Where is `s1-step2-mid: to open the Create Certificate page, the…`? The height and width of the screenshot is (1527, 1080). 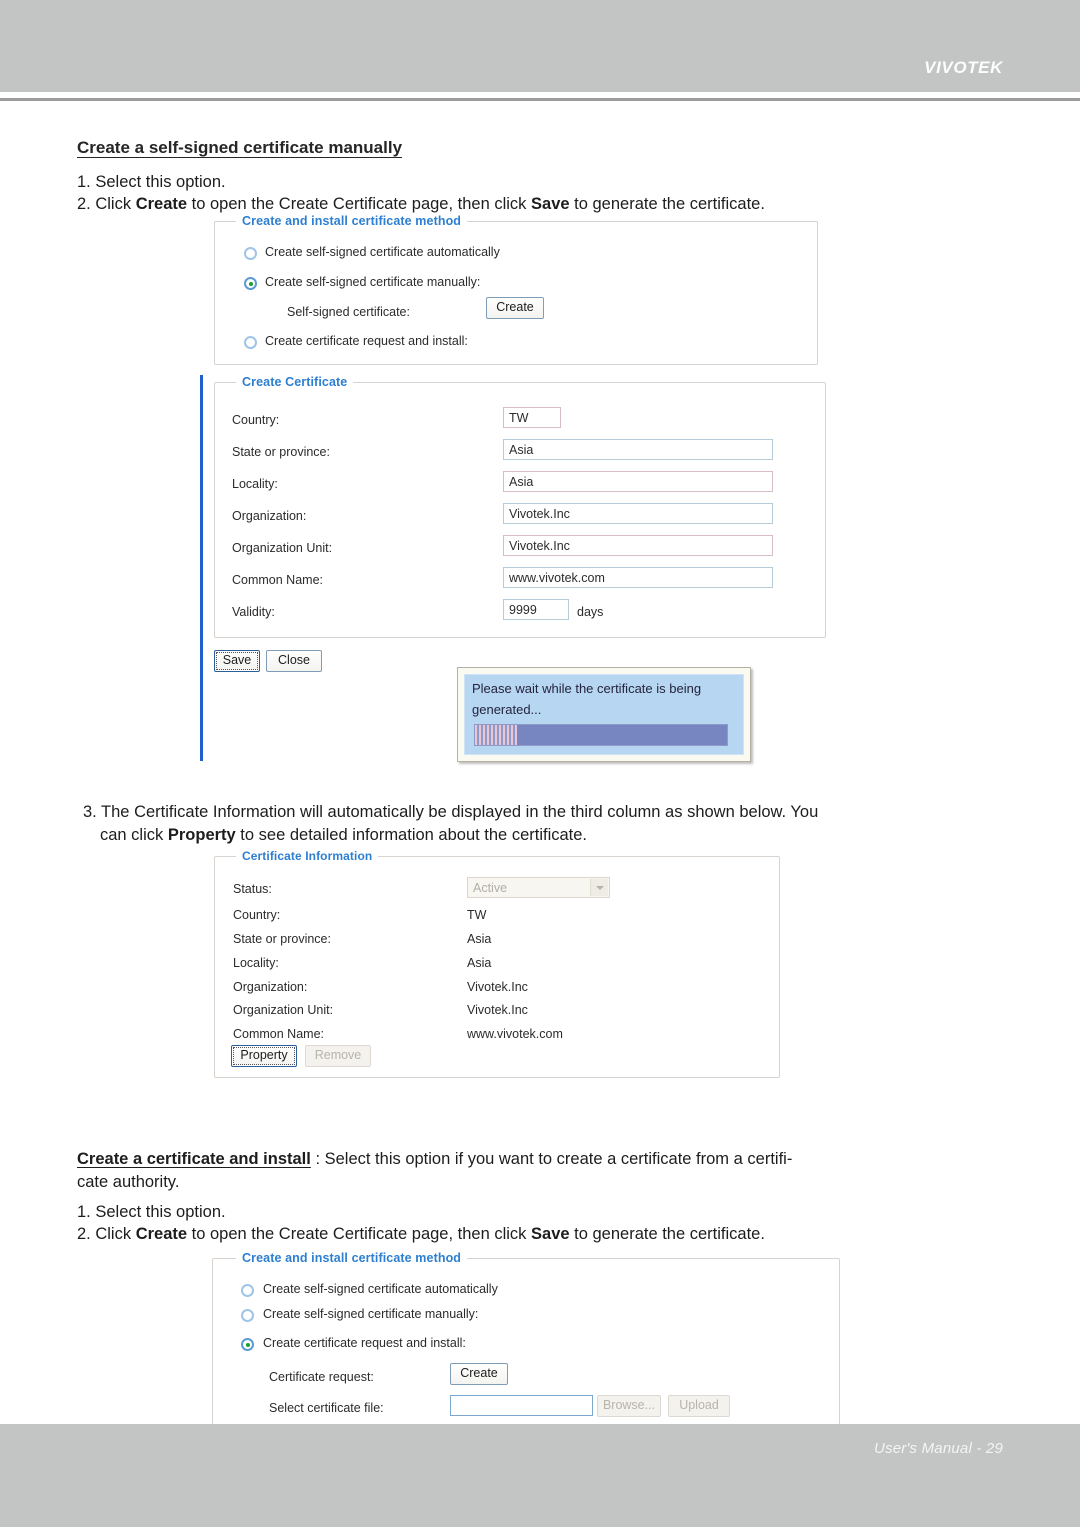
s1-step2-mid: to open the Create Certificate page, the… is located at coordinates (359, 204).